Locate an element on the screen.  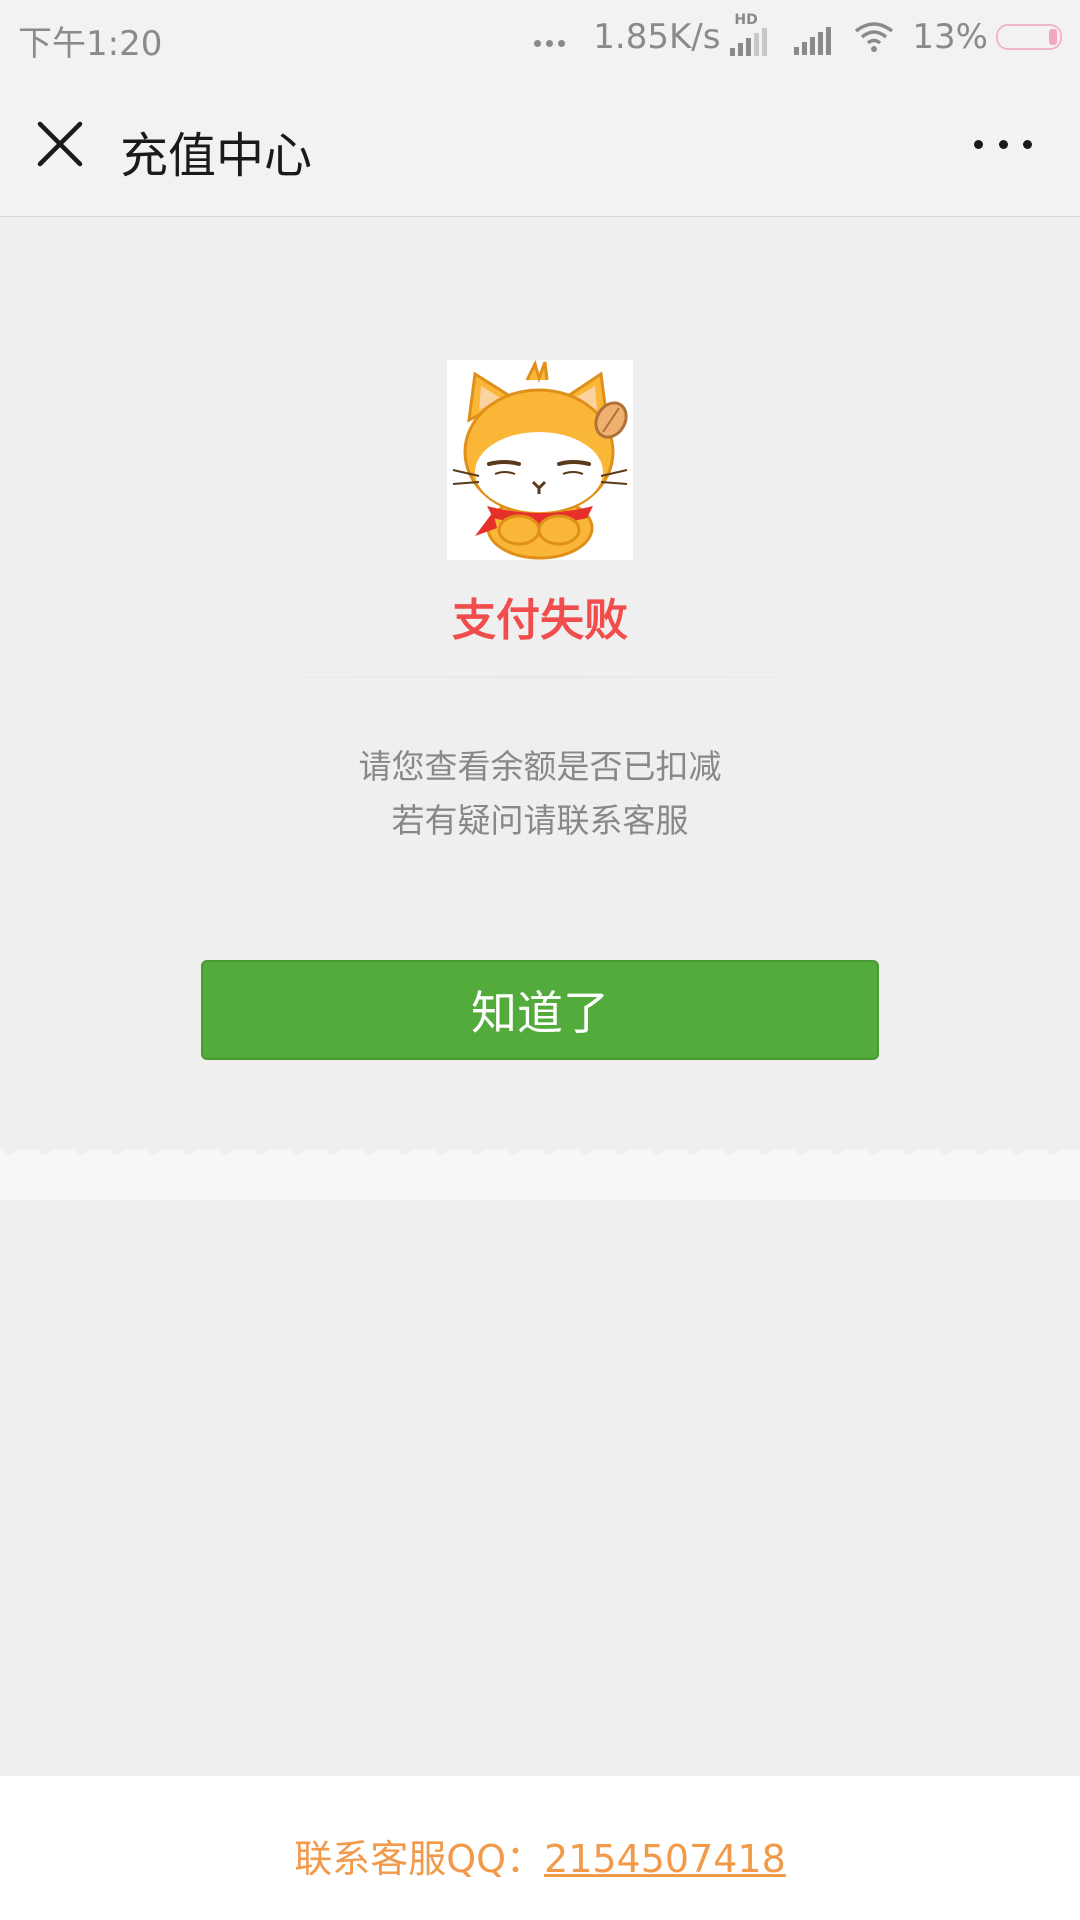
cat-mascot-icon is located at coordinates (540, 460).